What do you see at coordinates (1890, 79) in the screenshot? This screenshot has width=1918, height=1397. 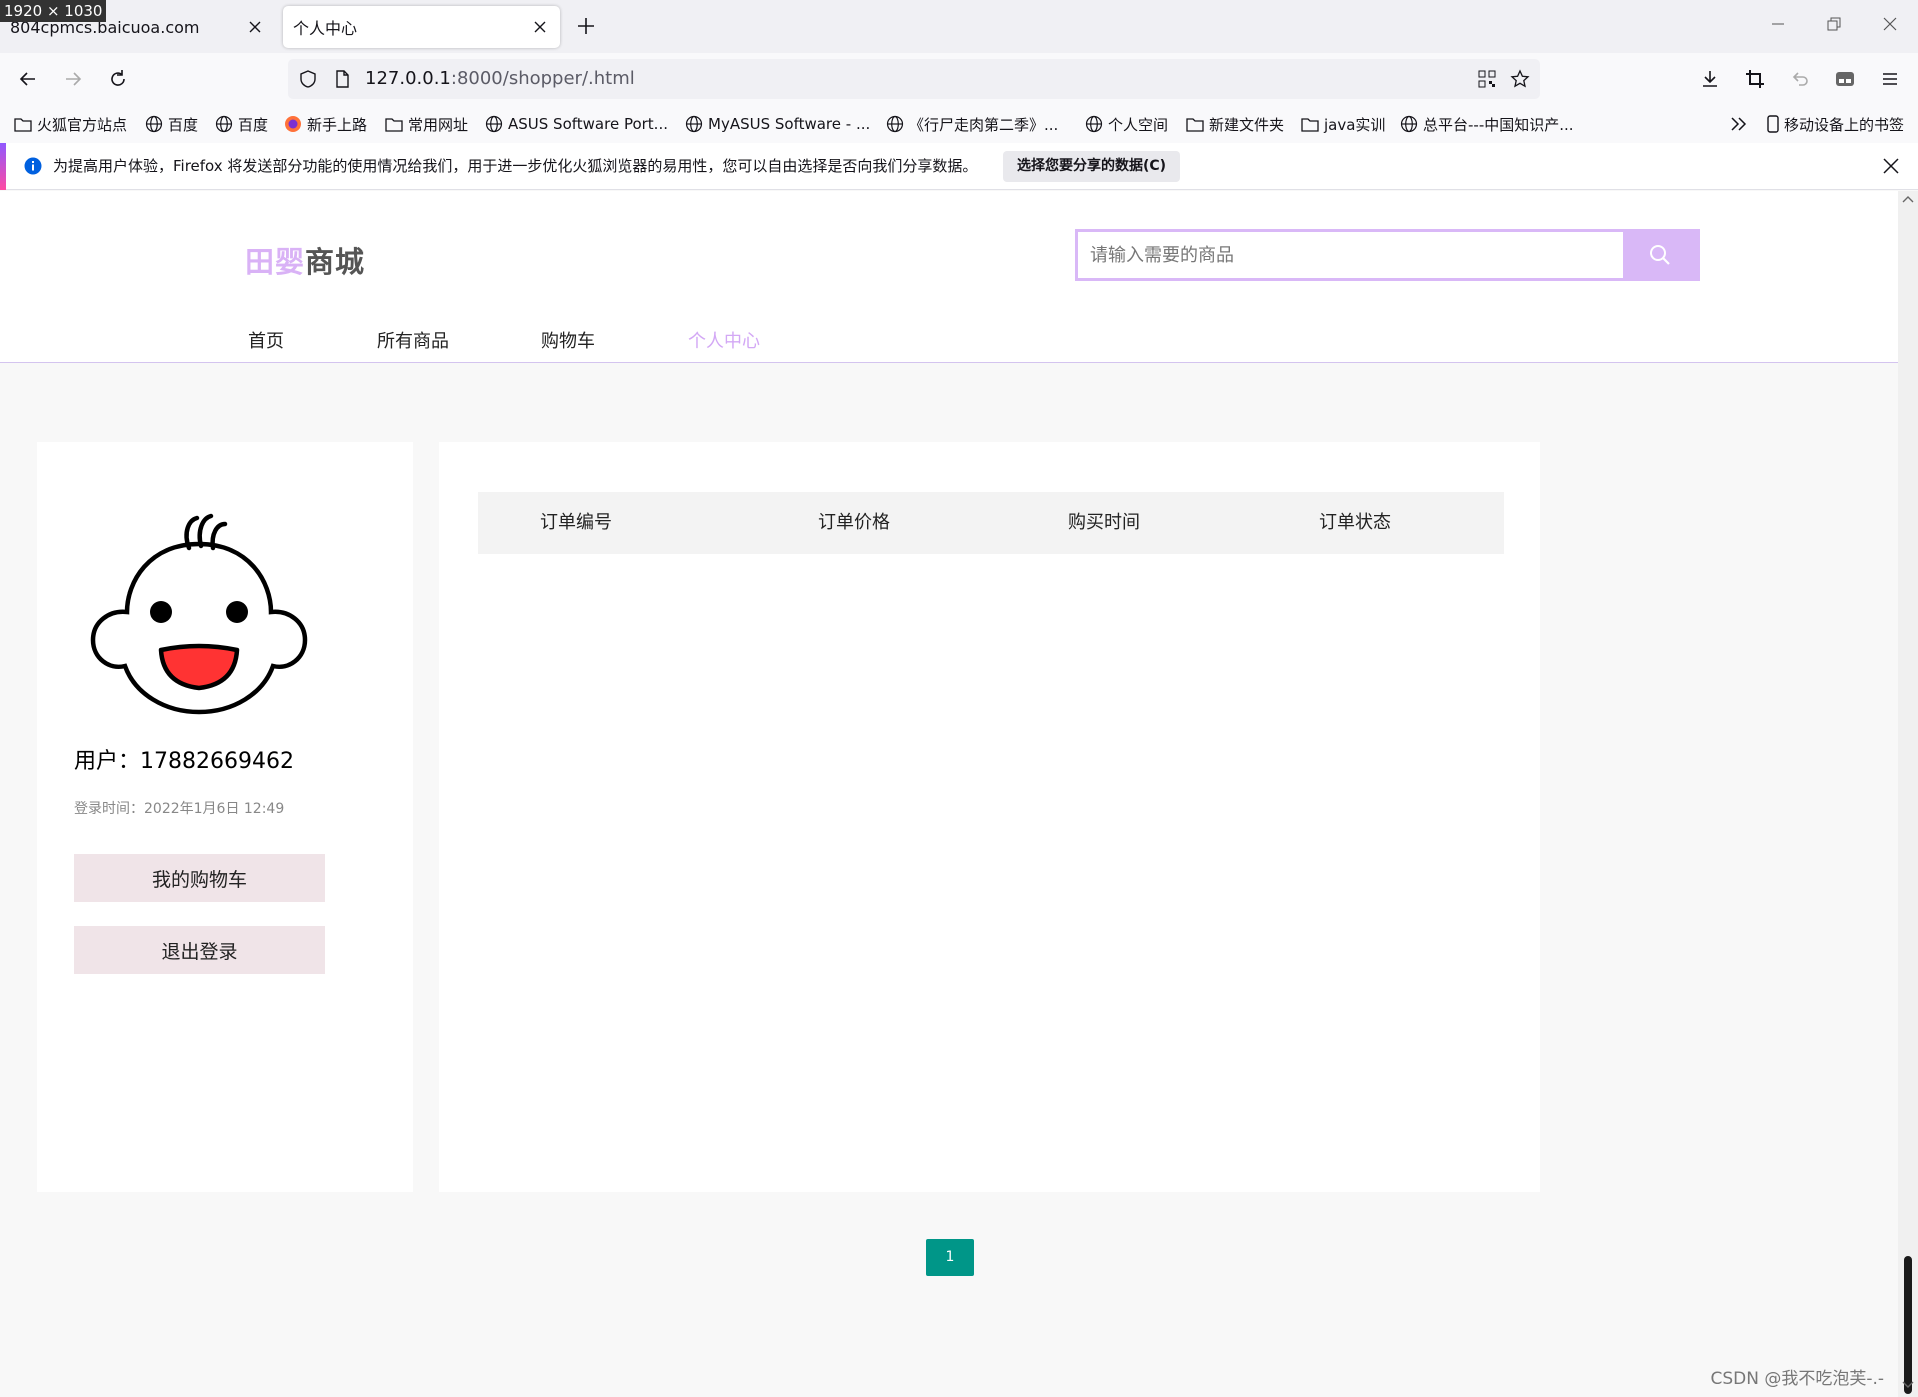 I see `menu-icon` at bounding box center [1890, 79].